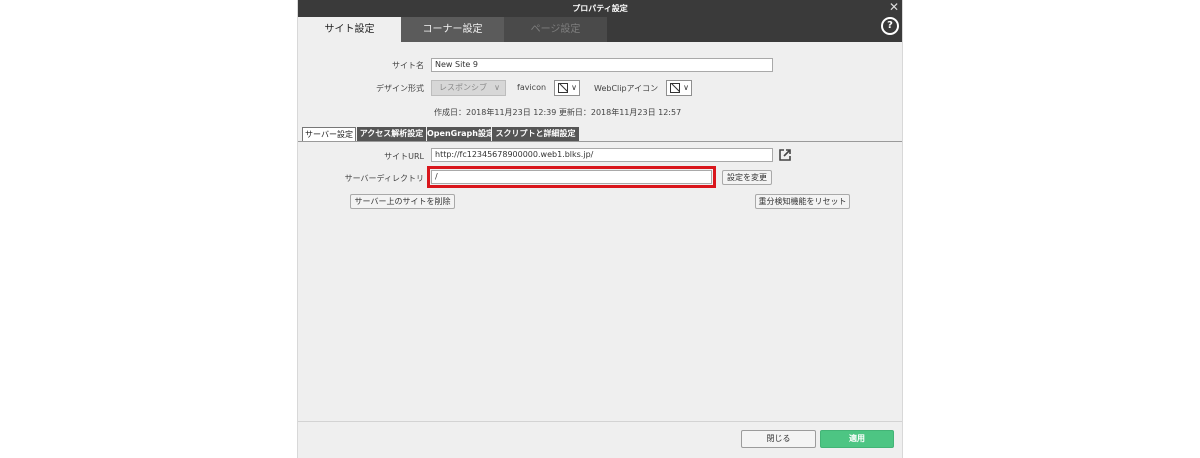  Describe the element at coordinates (404, 156) in the screenshot. I see `site-url-label: サイトURL` at that location.